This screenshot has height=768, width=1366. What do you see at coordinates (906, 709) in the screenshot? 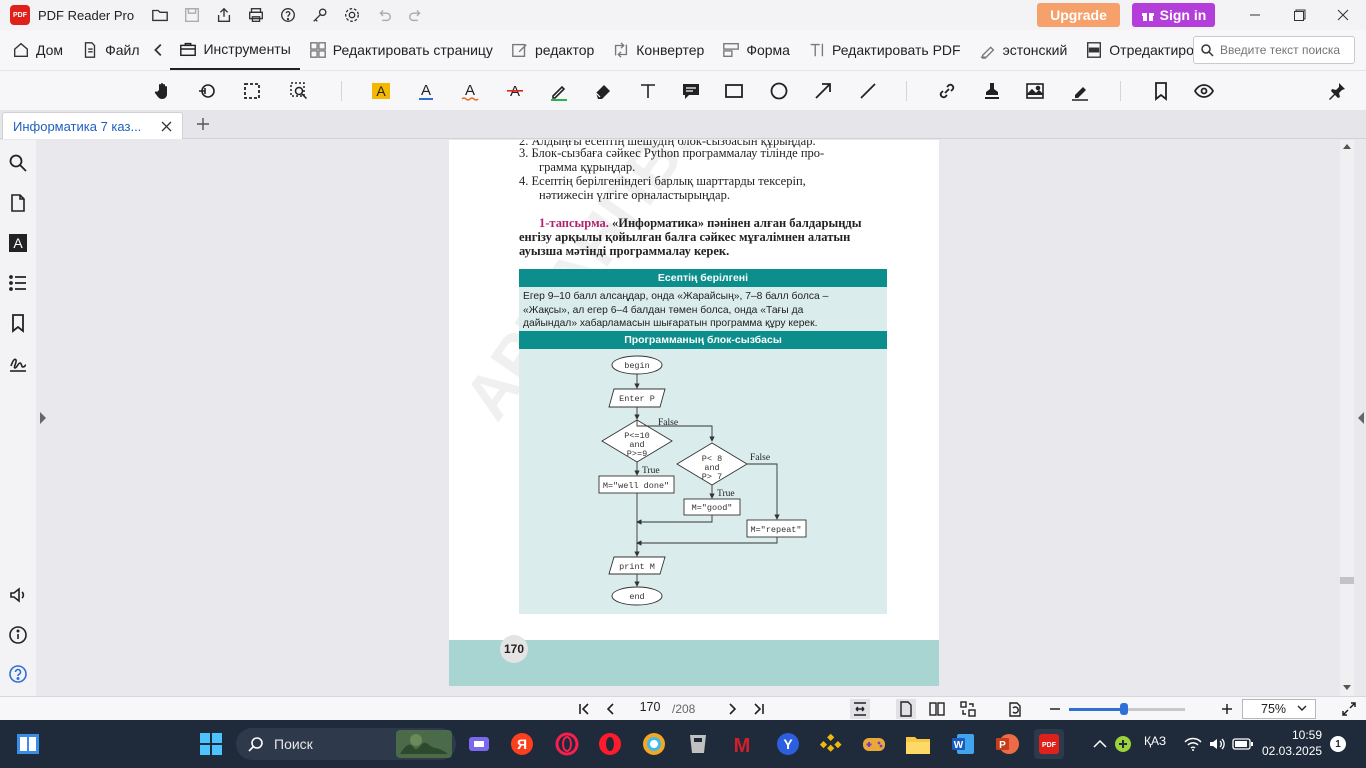
I see `single-page-button` at bounding box center [906, 709].